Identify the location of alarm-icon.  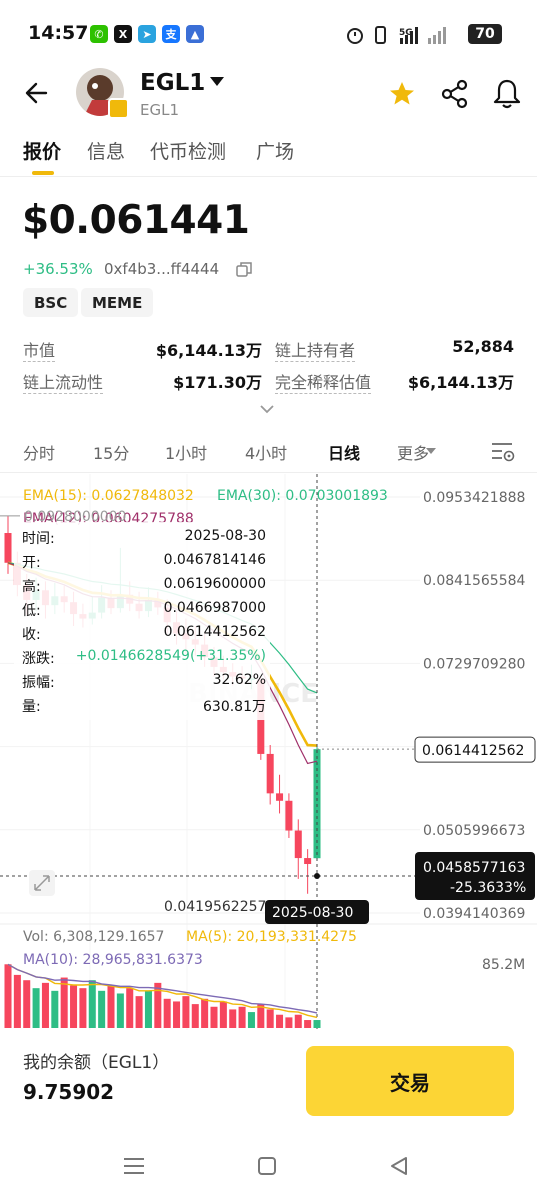
(355, 36).